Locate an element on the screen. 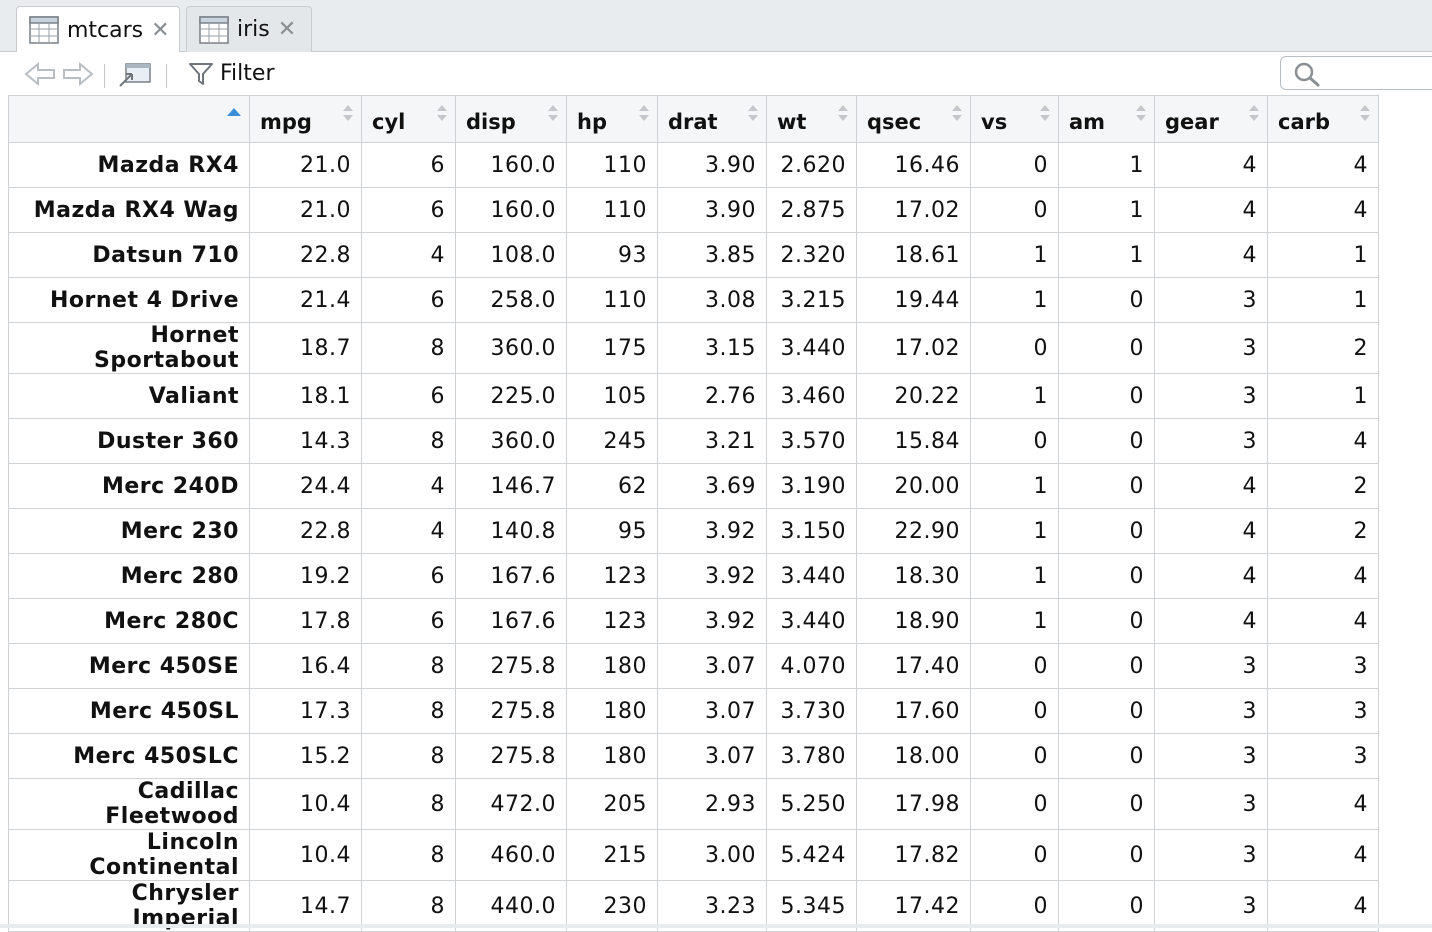 This screenshot has height=932, width=1432. sort-ascending-icon is located at coordinates (234, 112).